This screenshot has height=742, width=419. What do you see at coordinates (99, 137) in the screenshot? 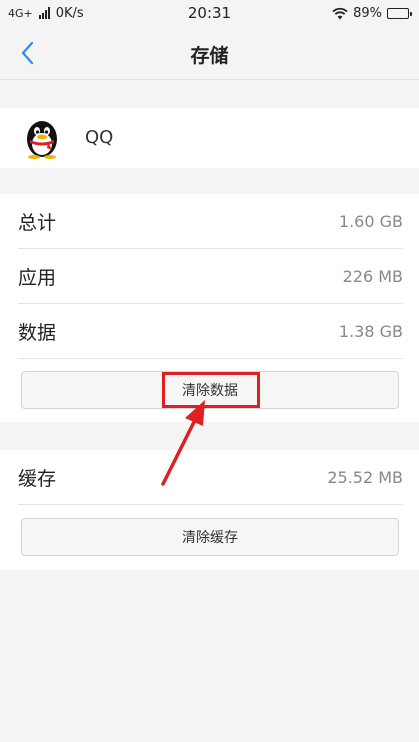
I see `app-name: QQ` at bounding box center [99, 137].